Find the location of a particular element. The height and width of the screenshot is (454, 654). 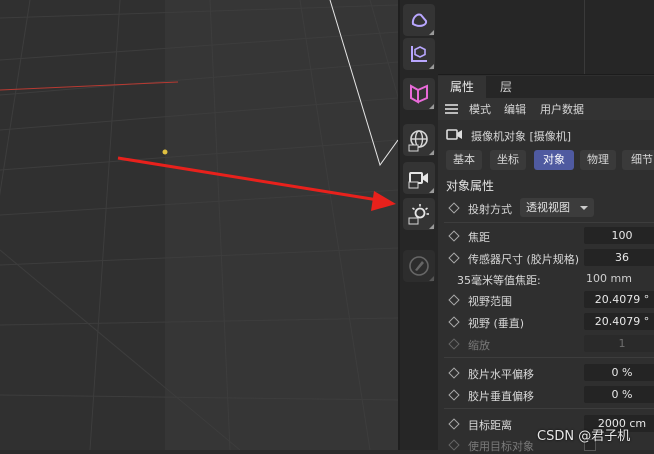

camera-icon is located at coordinates (419, 178).